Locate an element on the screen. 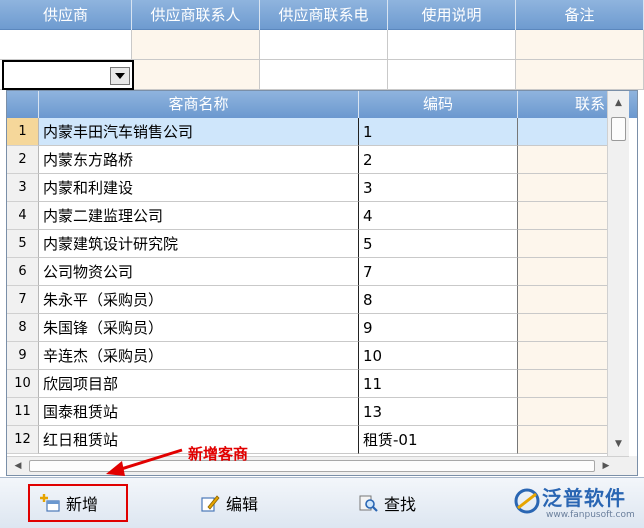  code-cell: 1 is located at coordinates (438, 132).